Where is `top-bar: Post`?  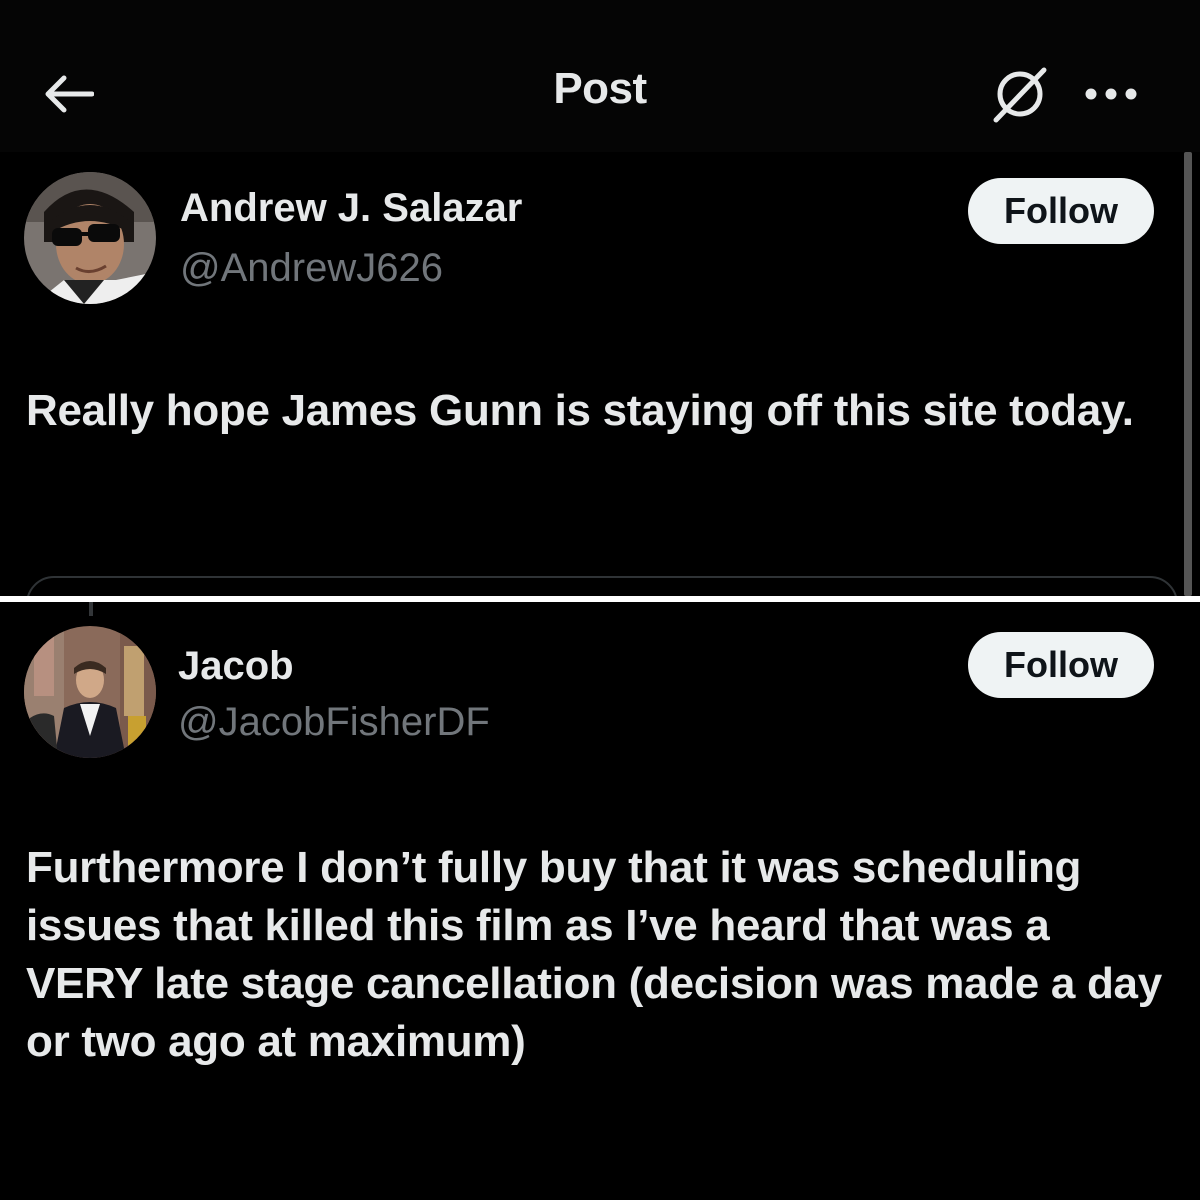 top-bar: Post is located at coordinates (600, 76).